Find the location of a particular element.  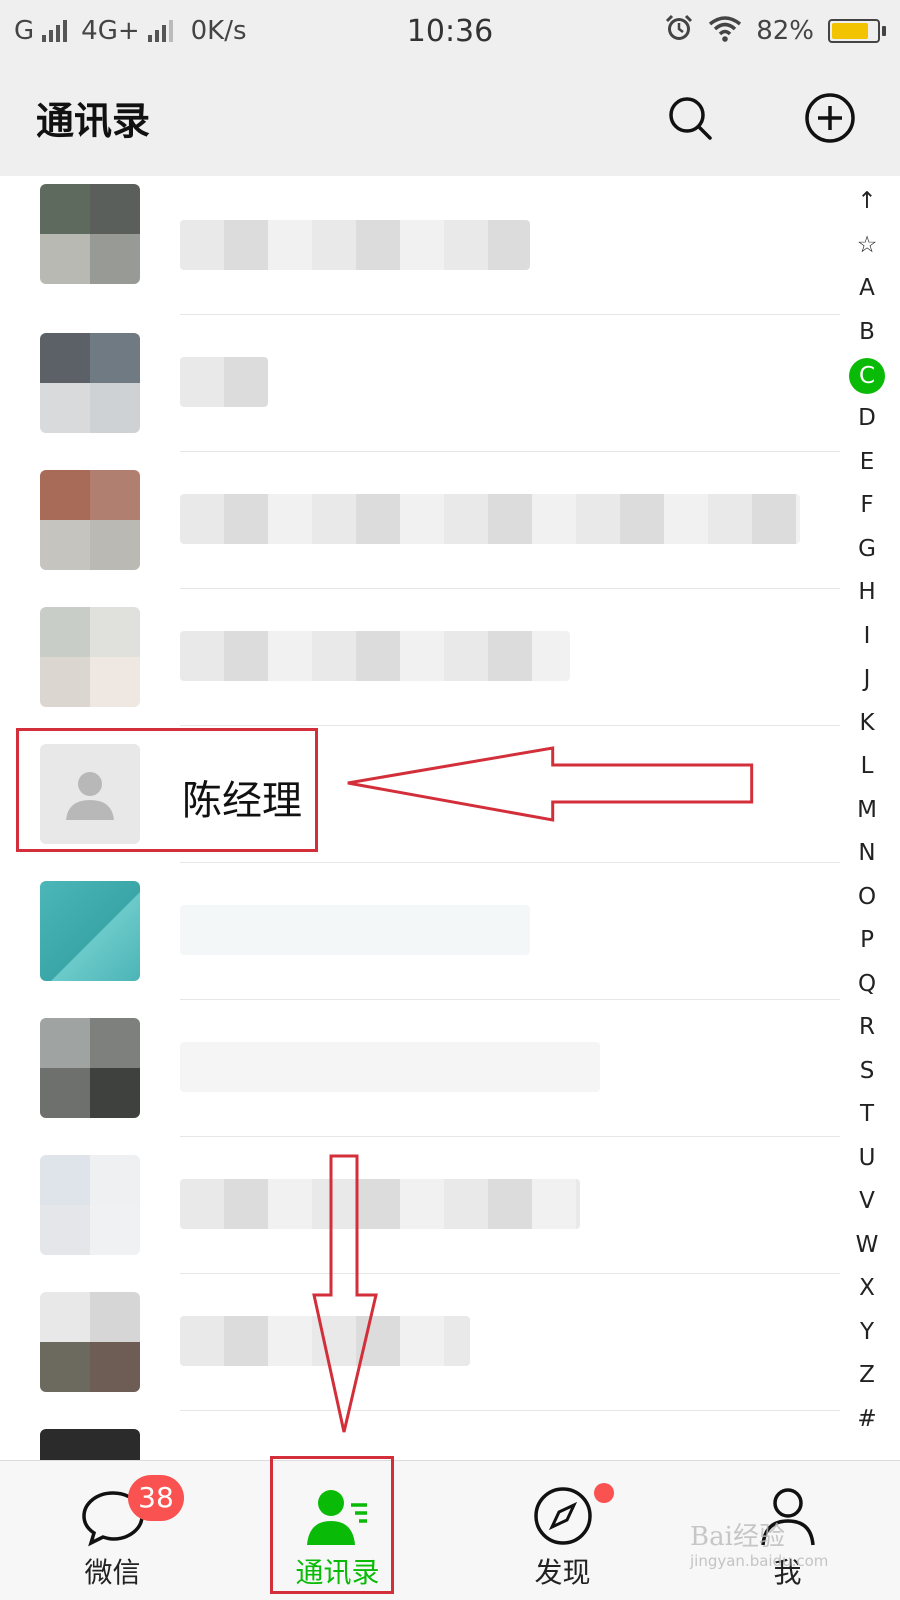

alpha-index-letter: M is located at coordinates (867, 811).